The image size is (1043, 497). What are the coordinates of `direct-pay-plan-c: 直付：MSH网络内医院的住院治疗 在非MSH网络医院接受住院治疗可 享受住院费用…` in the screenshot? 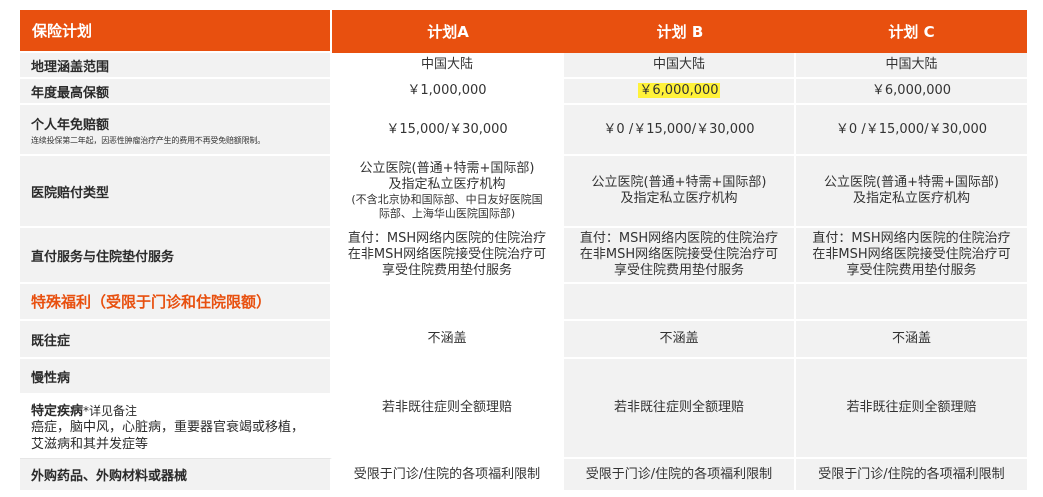 It's located at (911, 256).